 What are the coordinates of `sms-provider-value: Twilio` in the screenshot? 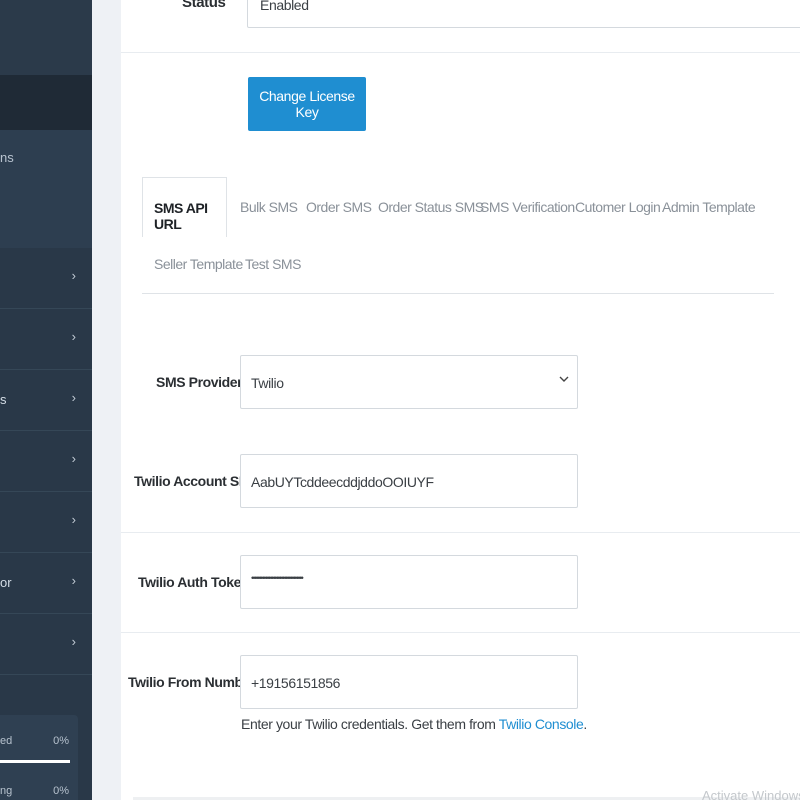 It's located at (267, 383).